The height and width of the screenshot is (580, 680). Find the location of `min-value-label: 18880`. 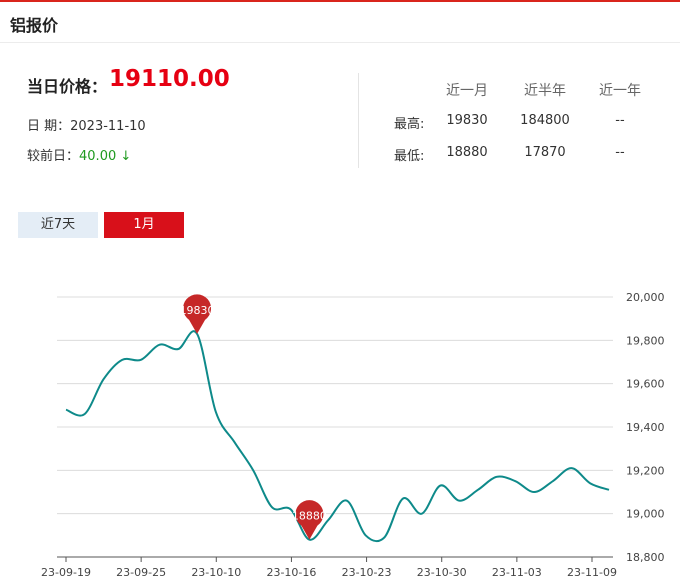

min-value-label: 18880 is located at coordinates (309, 516).